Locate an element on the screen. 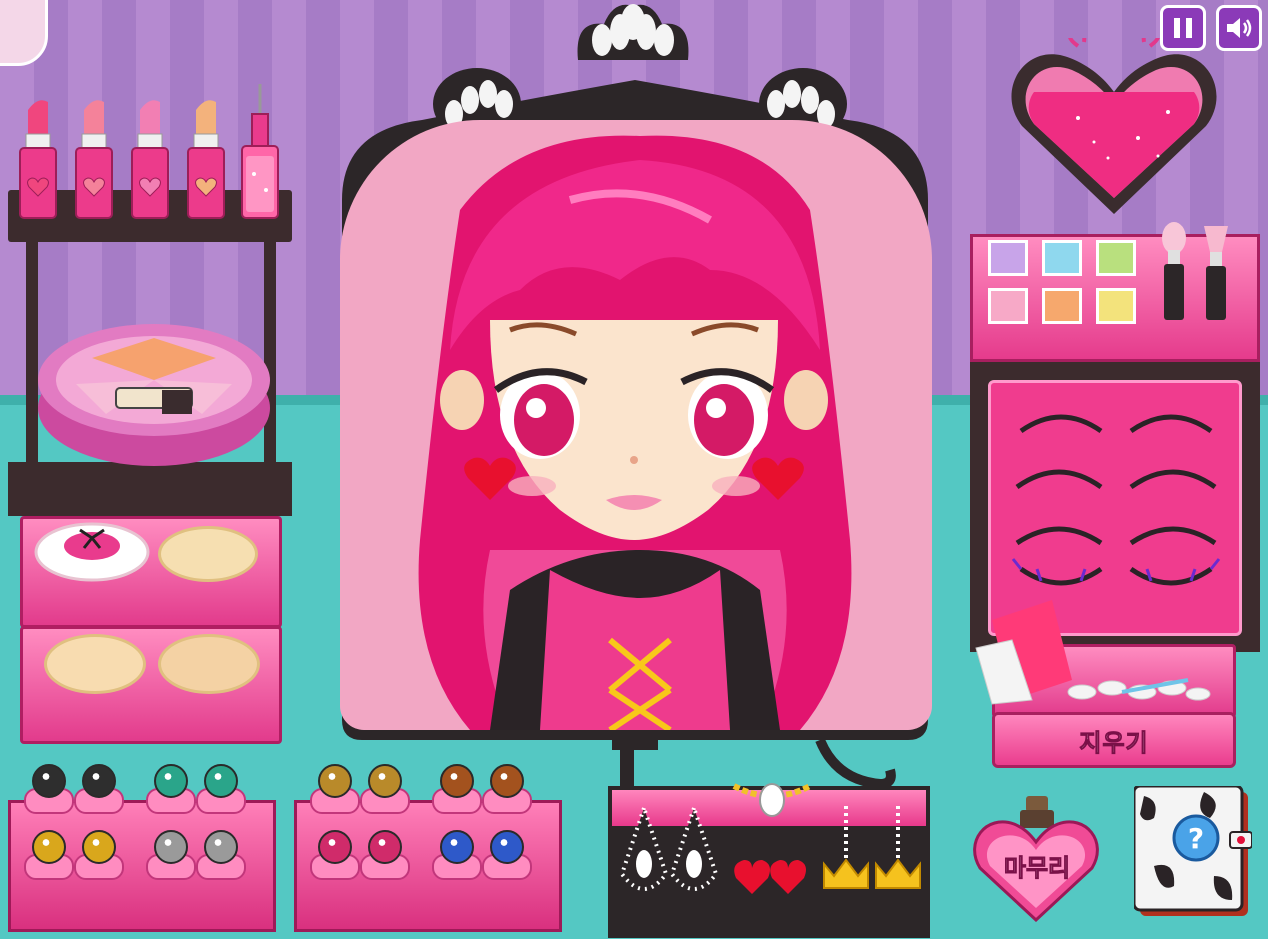  speaker-icon is located at coordinates (1239, 28).